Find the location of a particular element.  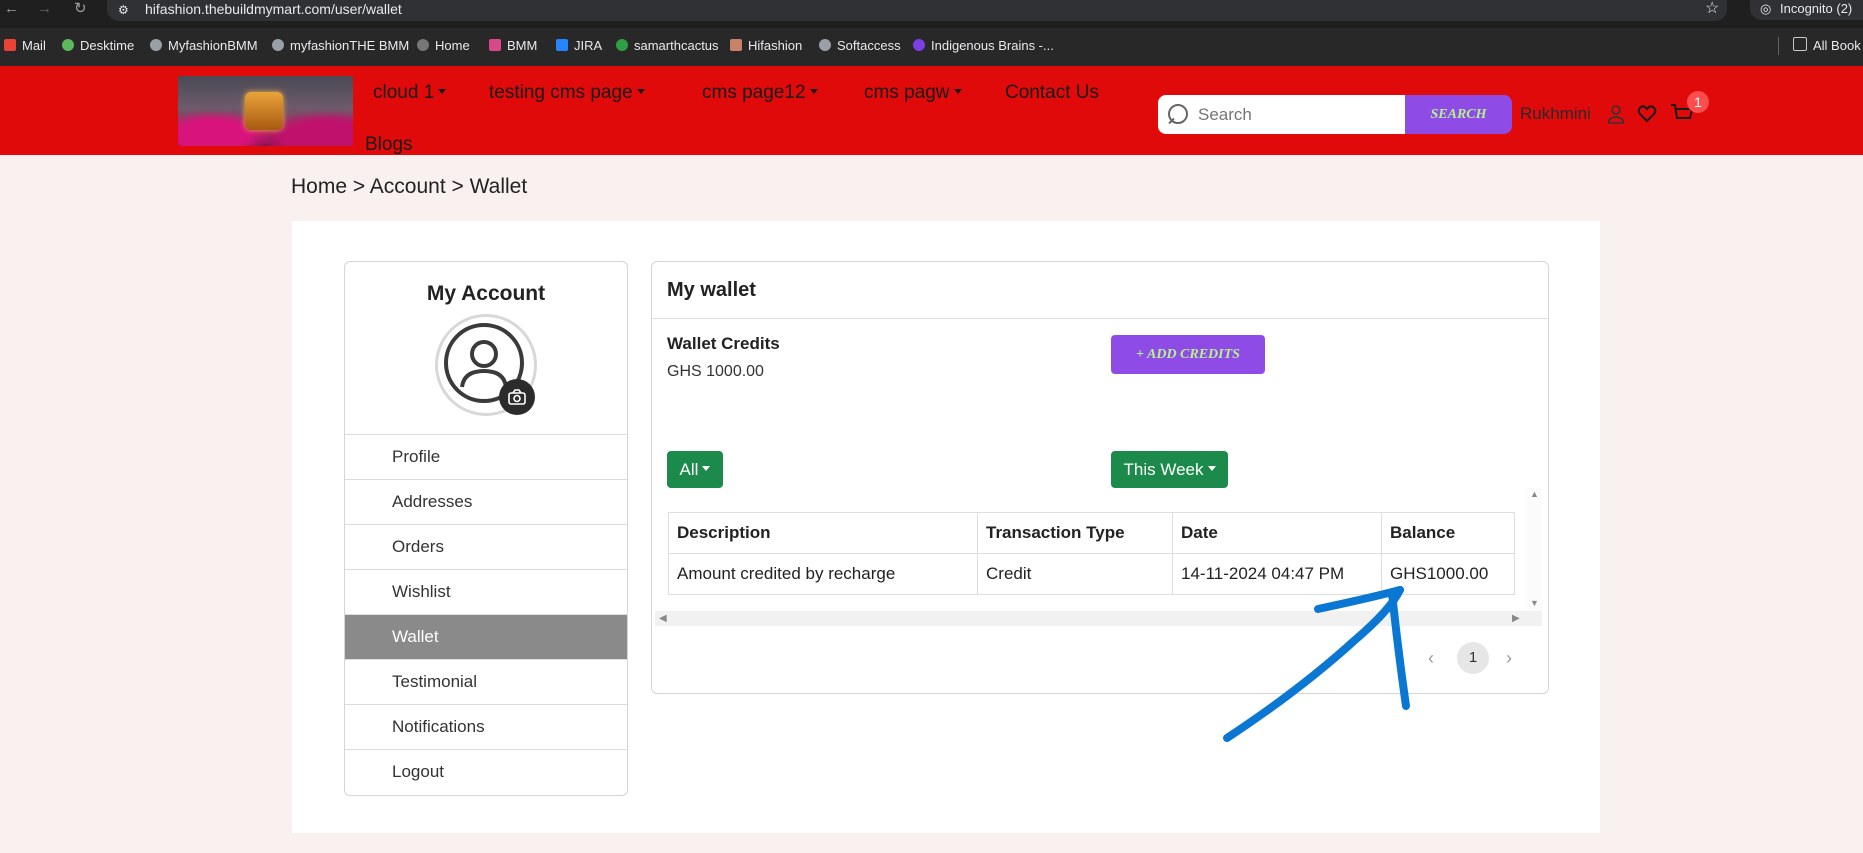

breadcrumb: Home > Account > Wallet is located at coordinates (409, 187).